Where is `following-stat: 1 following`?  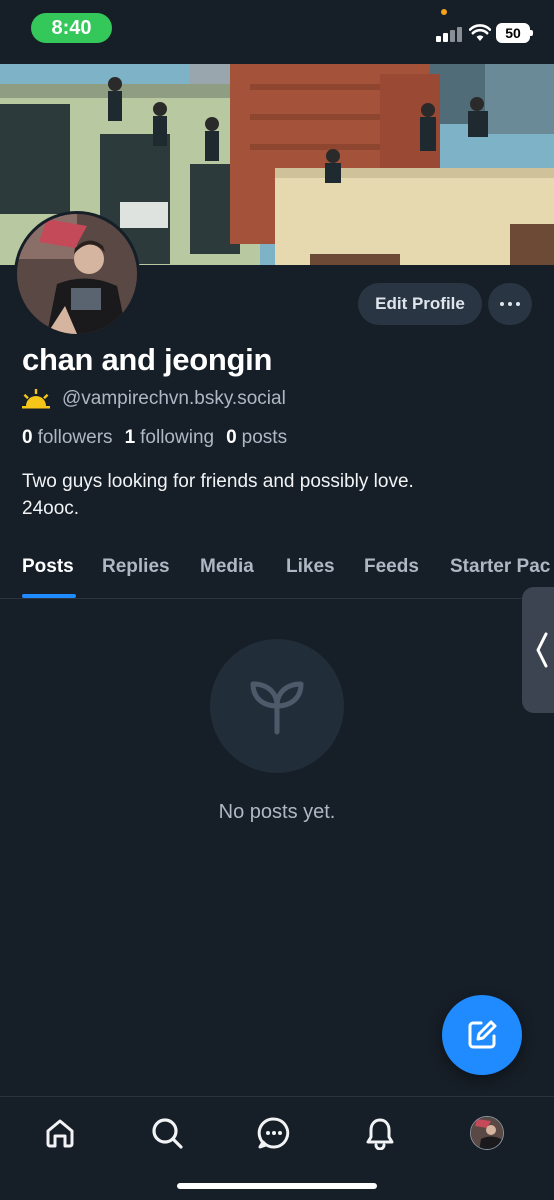
following-stat: 1 following is located at coordinates (170, 438).